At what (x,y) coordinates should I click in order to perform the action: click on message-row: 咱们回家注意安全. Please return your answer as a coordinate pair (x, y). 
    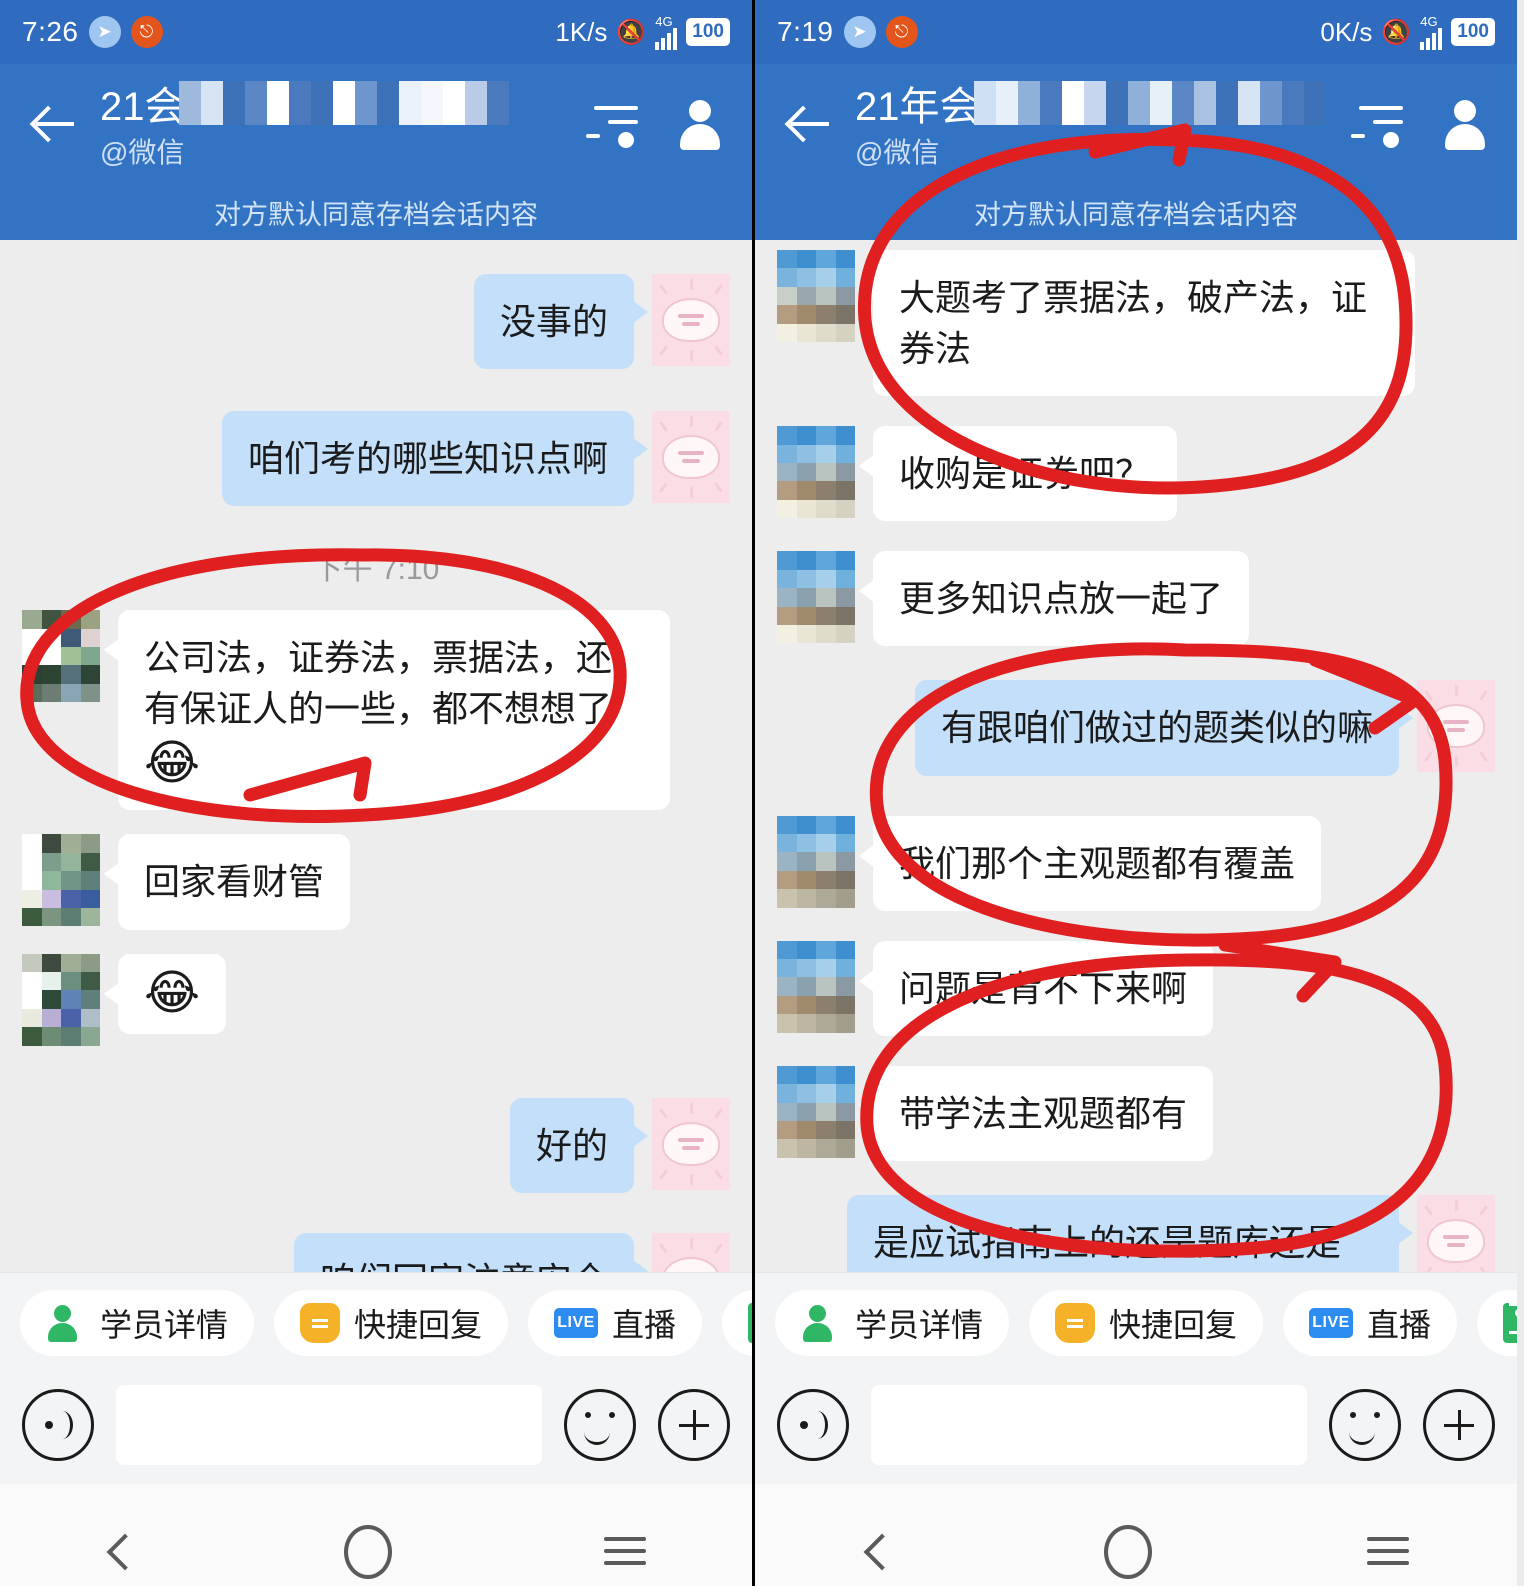
    Looking at the image, I should click on (376, 1252).